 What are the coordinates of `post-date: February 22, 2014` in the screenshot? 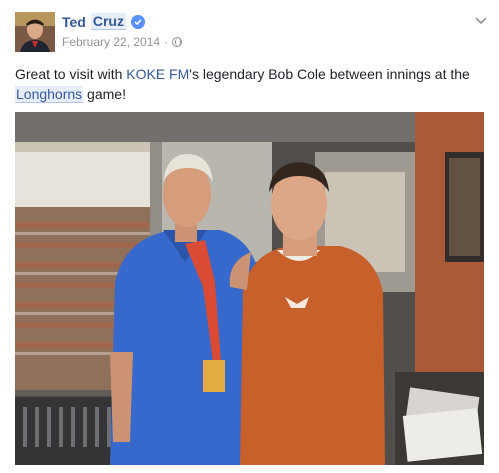 It's located at (111, 42).